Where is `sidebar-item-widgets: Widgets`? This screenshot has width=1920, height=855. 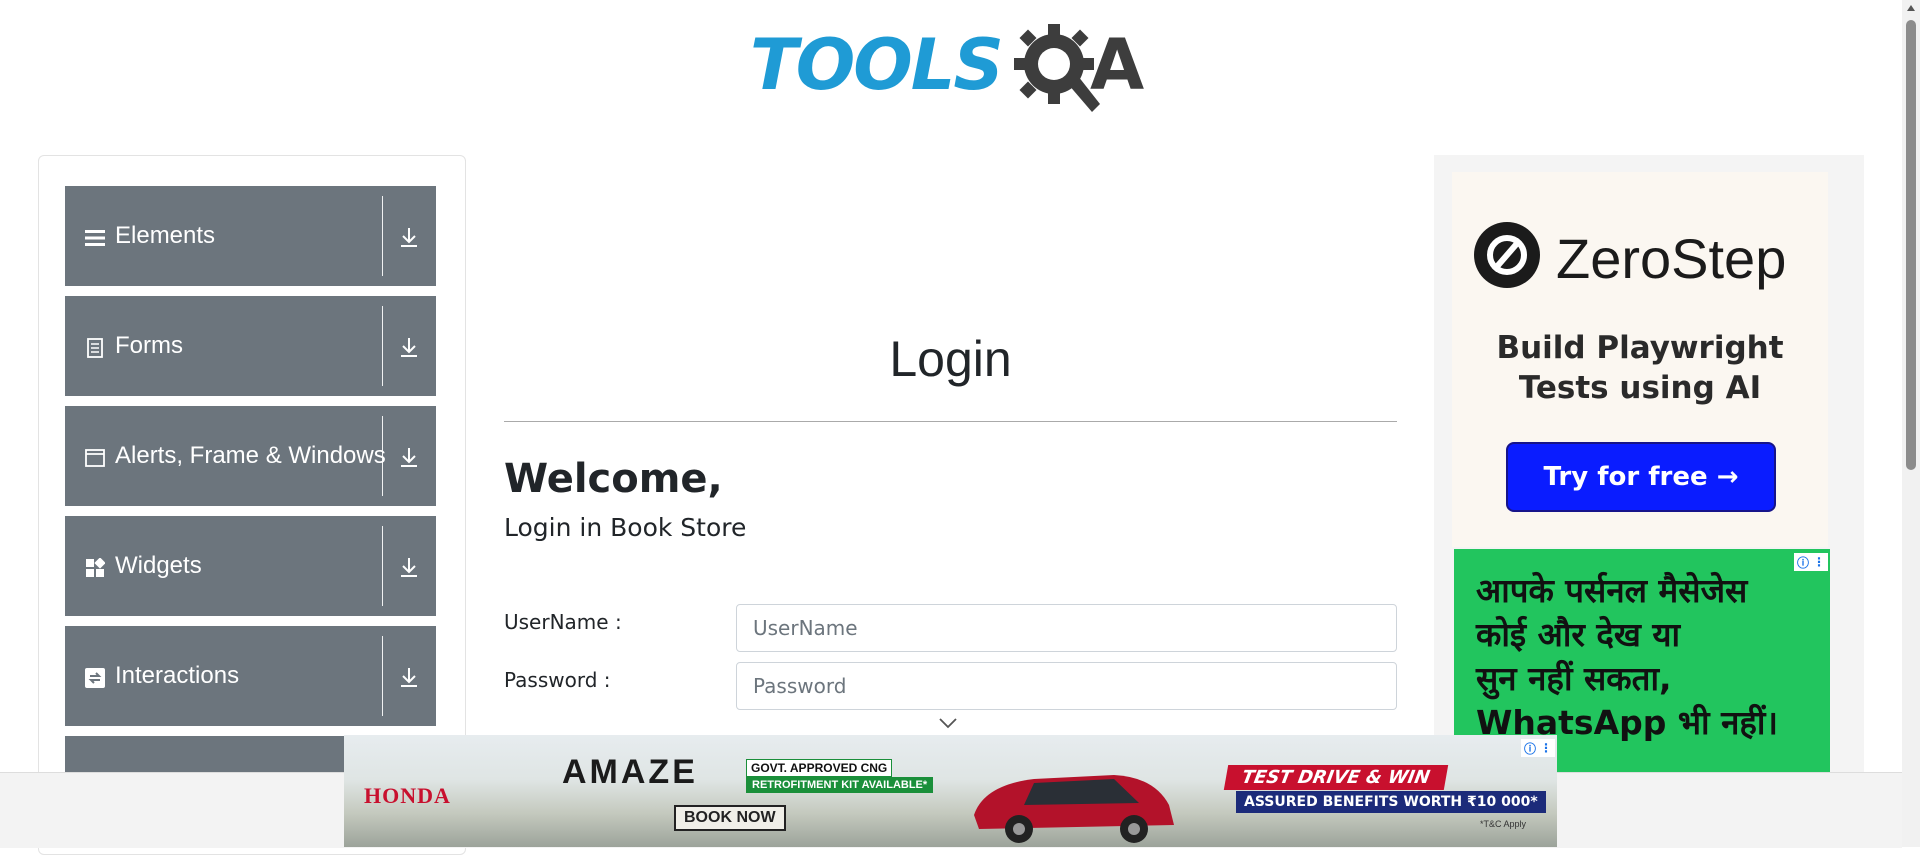
sidebar-item-widgets: Widgets is located at coordinates (250, 566).